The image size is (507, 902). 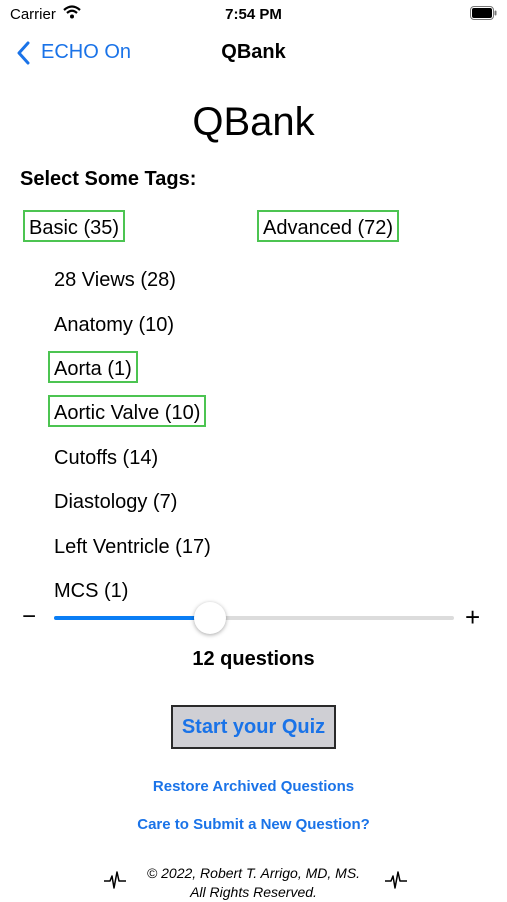 I want to click on question-count-slider, so click(x=254, y=618).